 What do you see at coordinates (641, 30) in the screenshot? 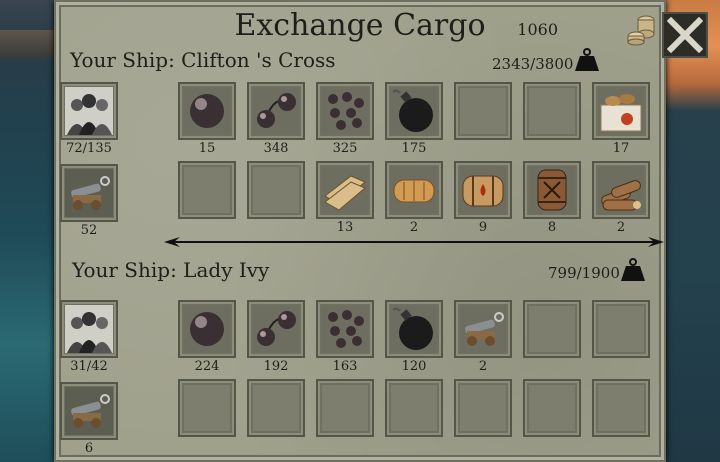
I see `coins-icon` at bounding box center [641, 30].